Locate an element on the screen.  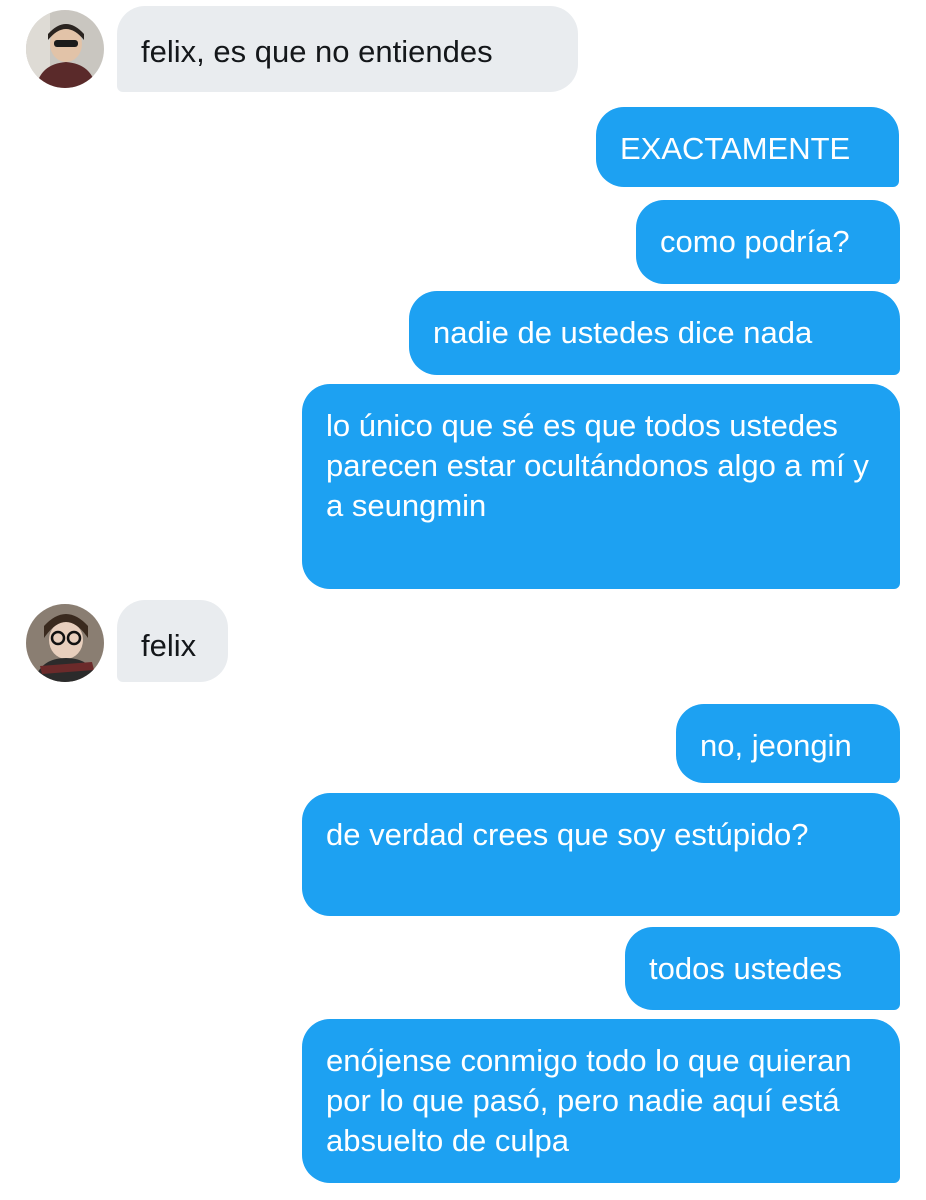
message-bubble-sent: de verdad crees que soy estúpido? is located at coordinates (601, 854).